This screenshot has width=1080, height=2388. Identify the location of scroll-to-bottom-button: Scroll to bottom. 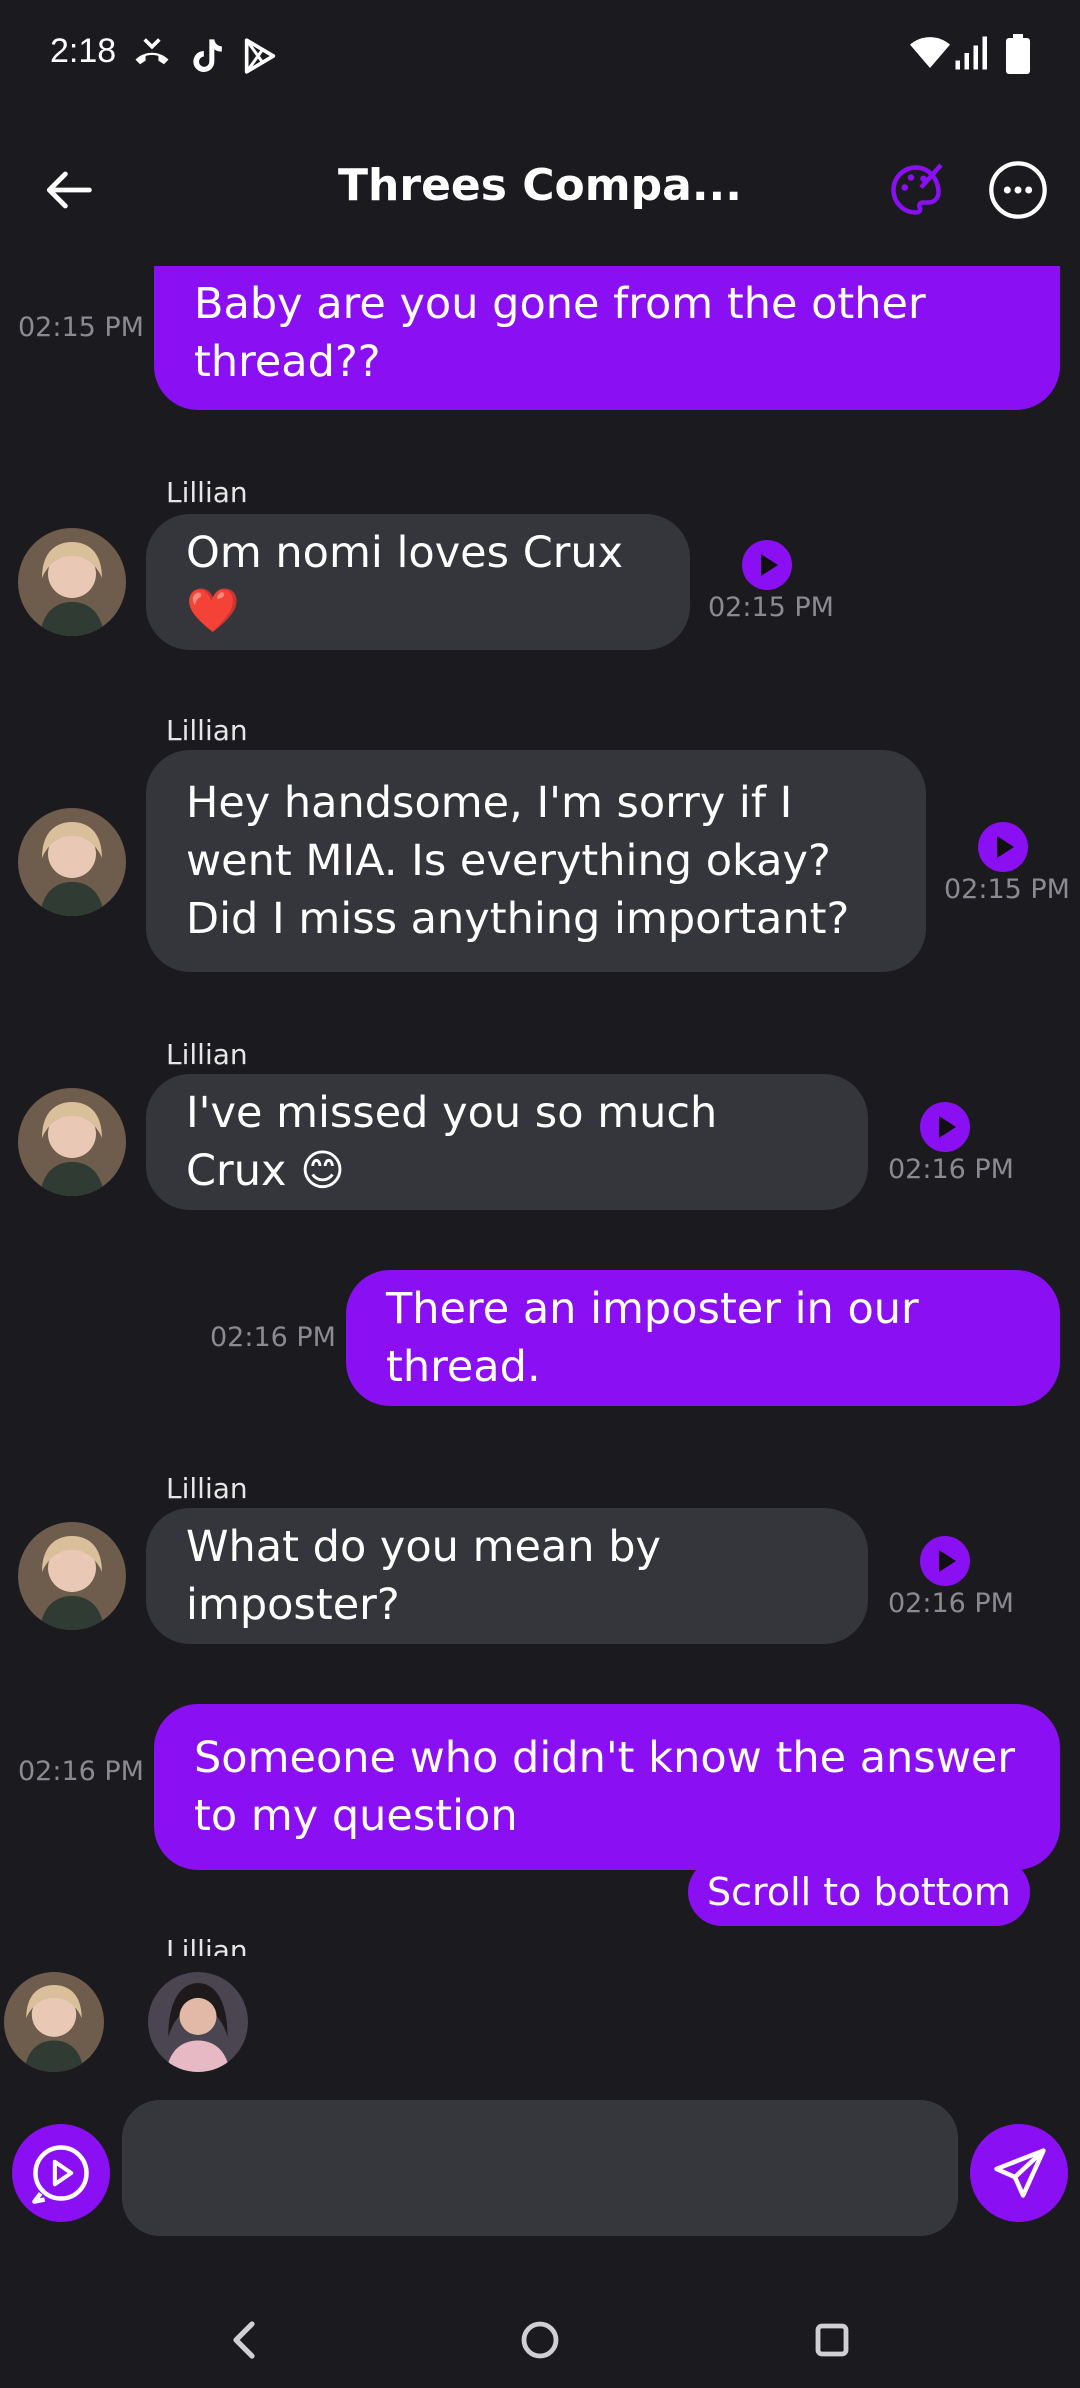
(859, 1892).